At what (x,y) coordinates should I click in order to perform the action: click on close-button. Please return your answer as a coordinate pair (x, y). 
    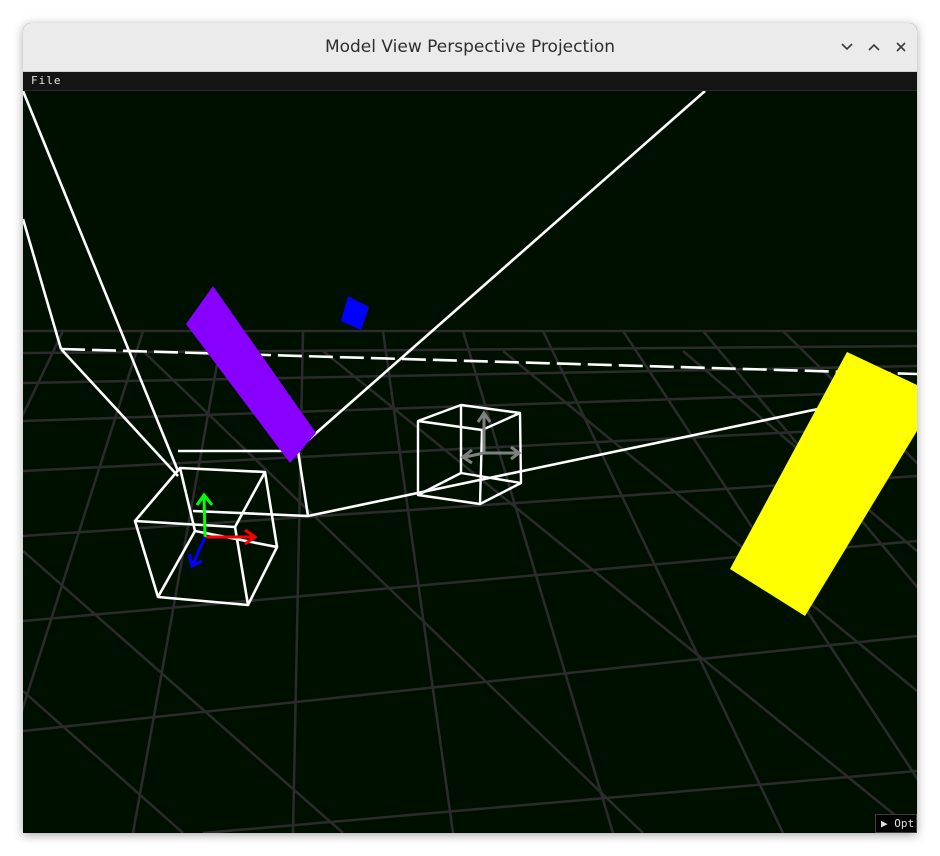
    Looking at the image, I should click on (901, 47).